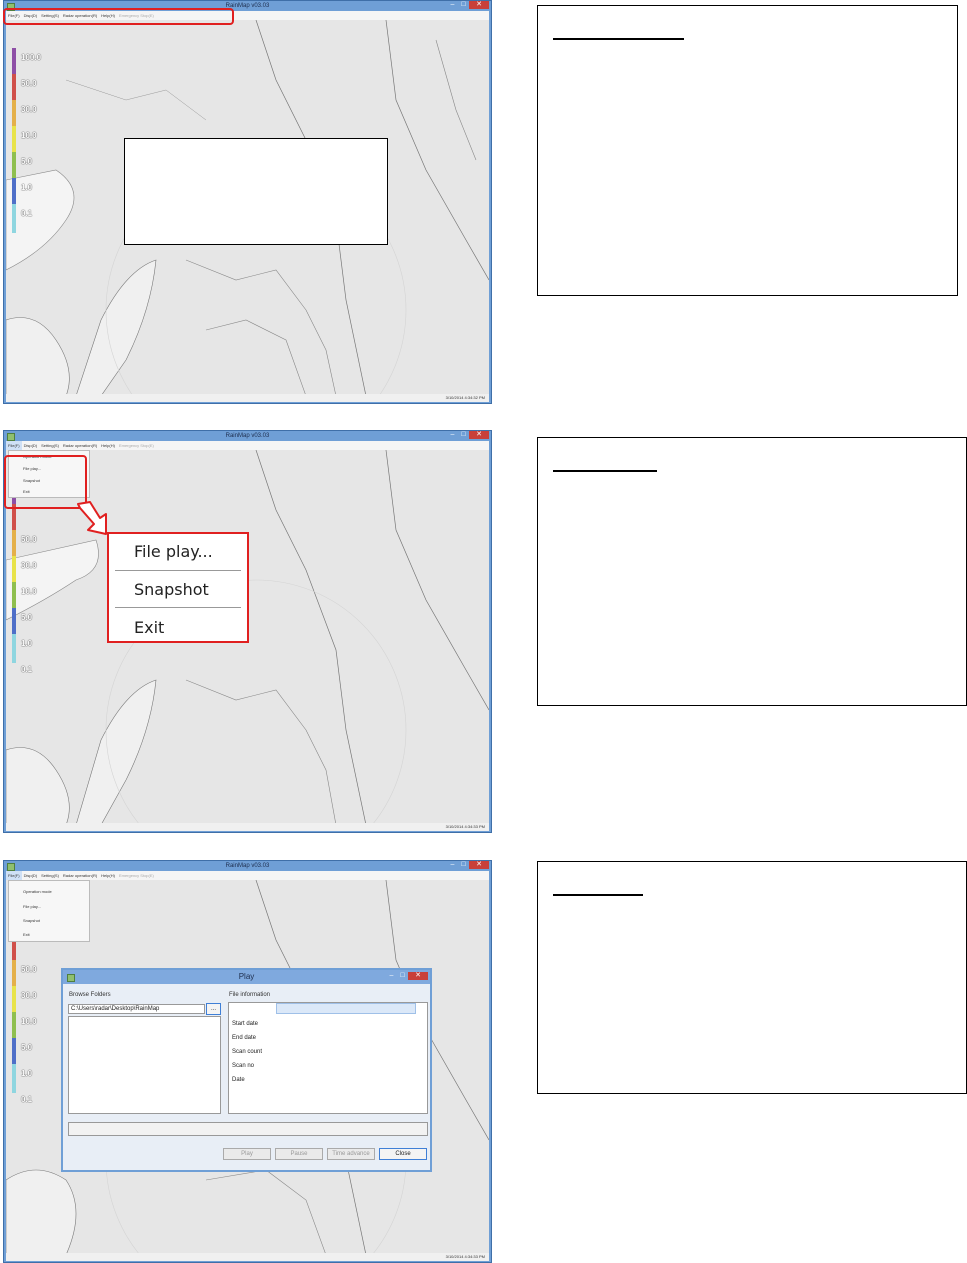 Image resolution: width=967 pixels, height=1263 pixels. What do you see at coordinates (37, 891) in the screenshot?
I see `menu-item-operation-mode: Operation mode` at bounding box center [37, 891].